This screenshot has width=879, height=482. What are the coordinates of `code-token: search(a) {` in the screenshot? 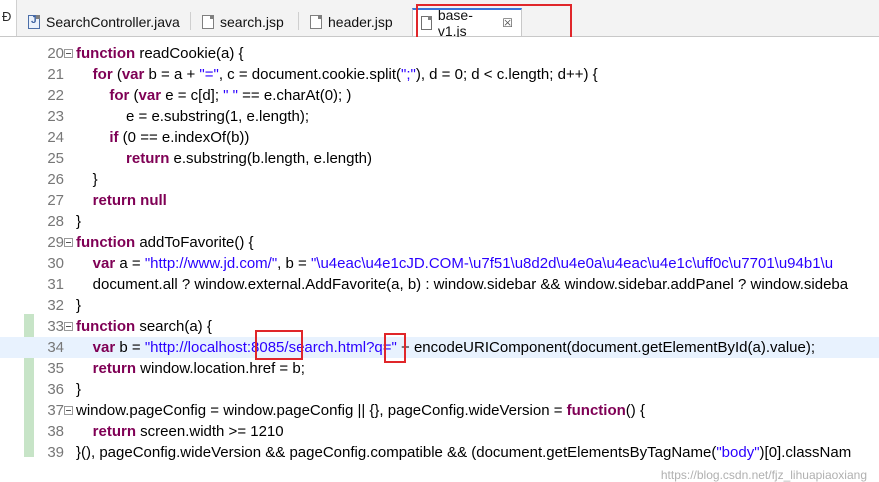 It's located at (173, 326).